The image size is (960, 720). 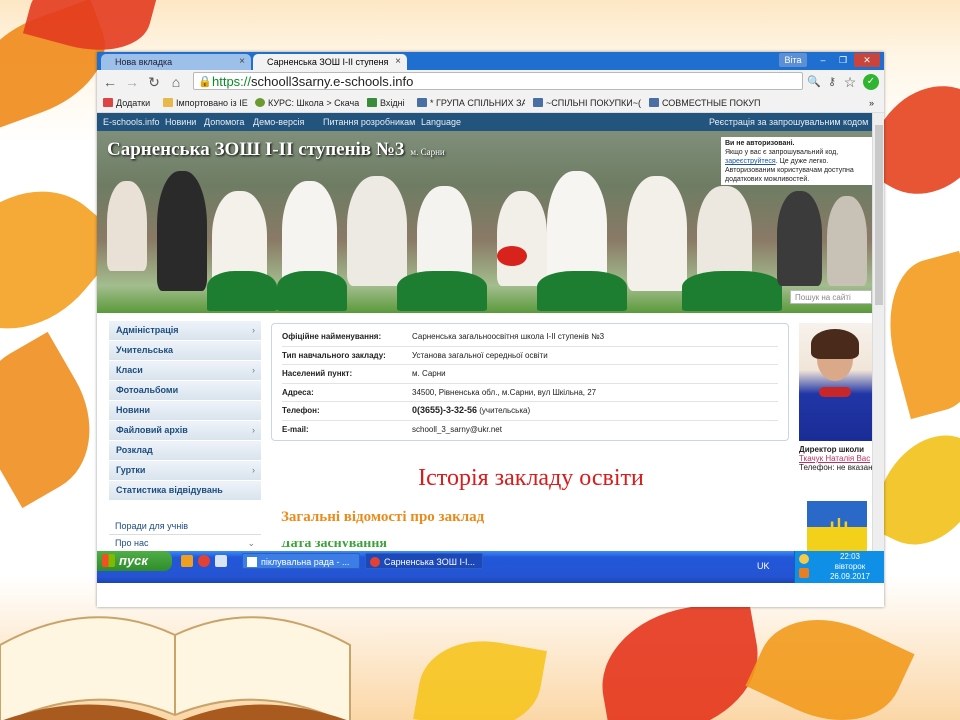 What do you see at coordinates (185, 391) in the screenshot?
I see `sidebar-item-photo-albums: Фотоальбоми` at bounding box center [185, 391].